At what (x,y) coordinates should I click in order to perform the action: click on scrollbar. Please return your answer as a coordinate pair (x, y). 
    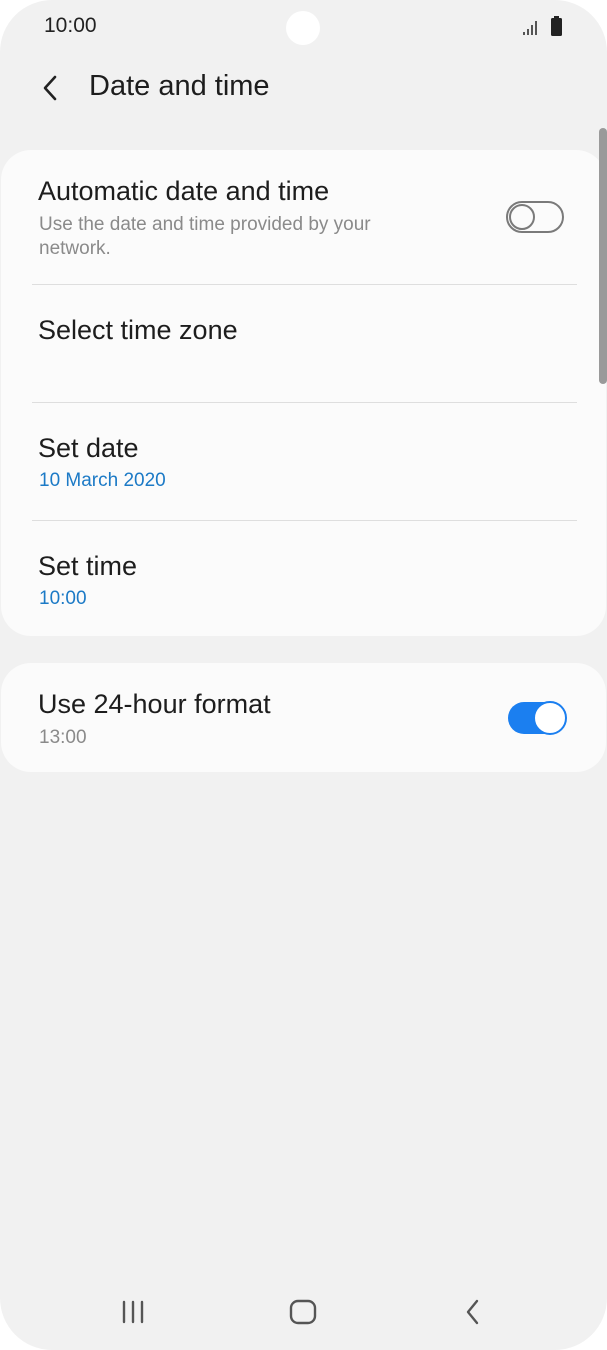
    Looking at the image, I should click on (603, 256).